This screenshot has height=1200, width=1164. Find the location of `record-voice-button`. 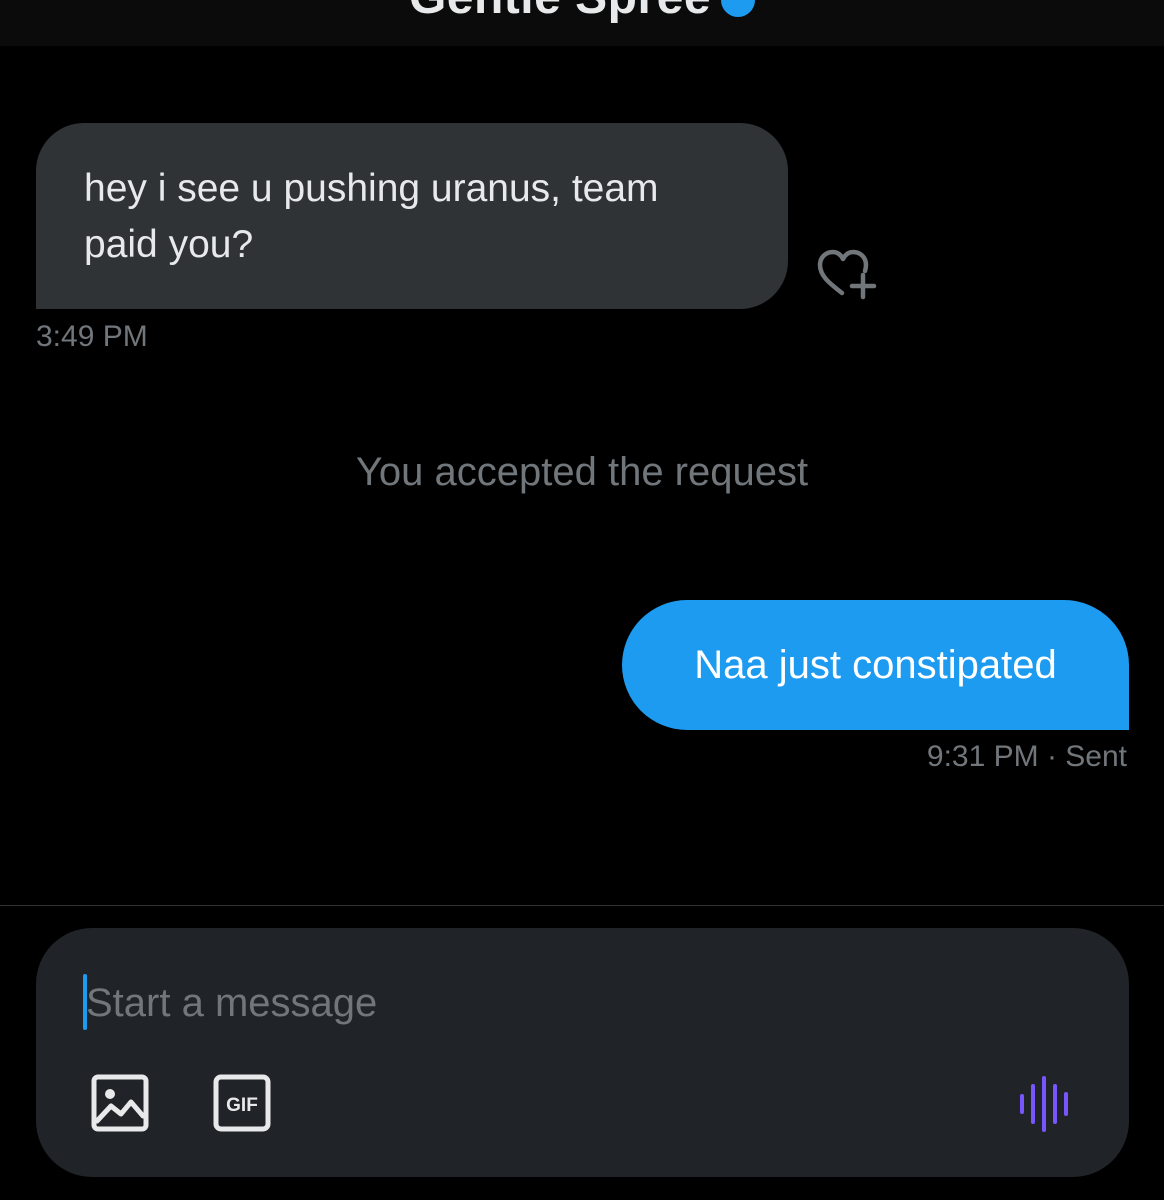

record-voice-button is located at coordinates (1046, 1104).